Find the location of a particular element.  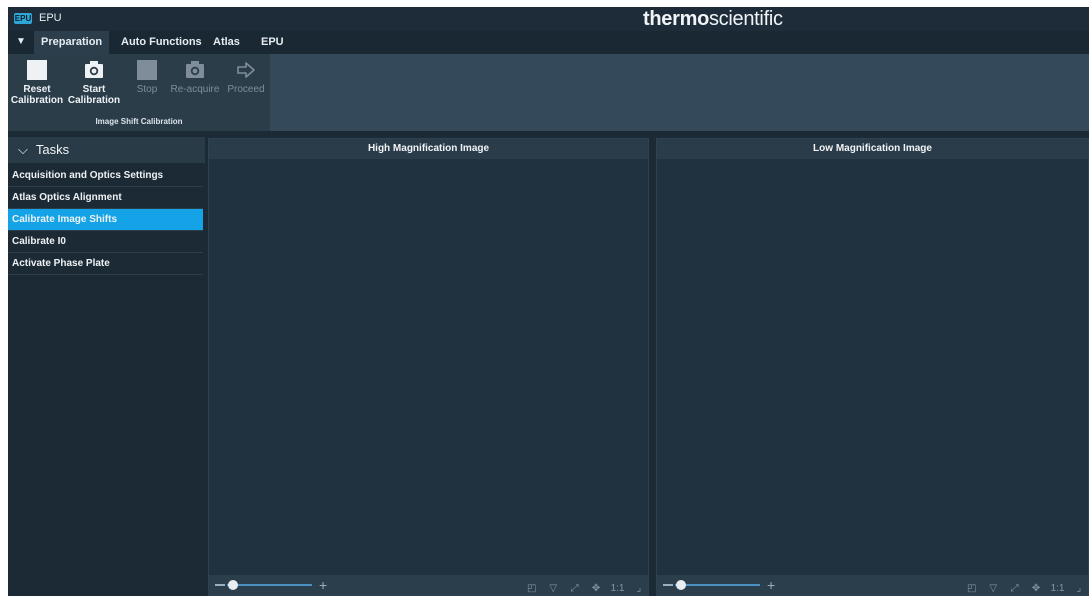

stop-button: Stop is located at coordinates (147, 85).